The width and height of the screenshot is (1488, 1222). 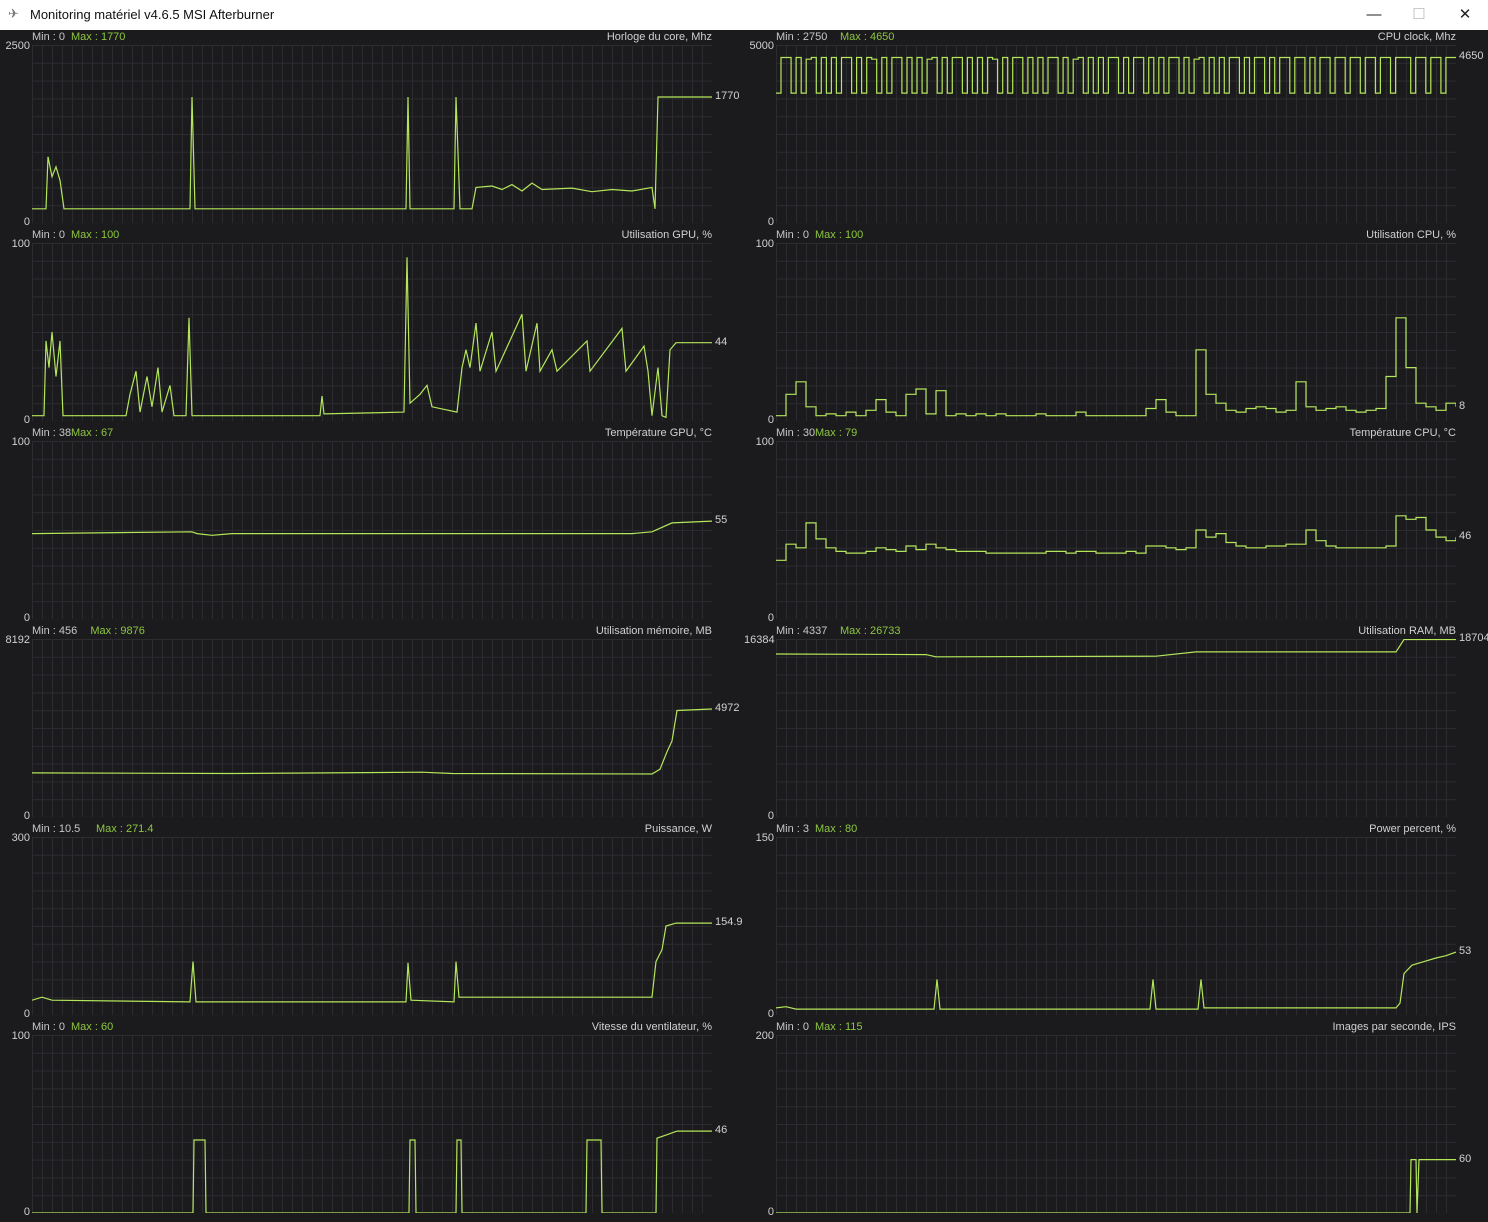 What do you see at coordinates (56, 829) in the screenshot?
I see `min-value: Min : 10.5` at bounding box center [56, 829].